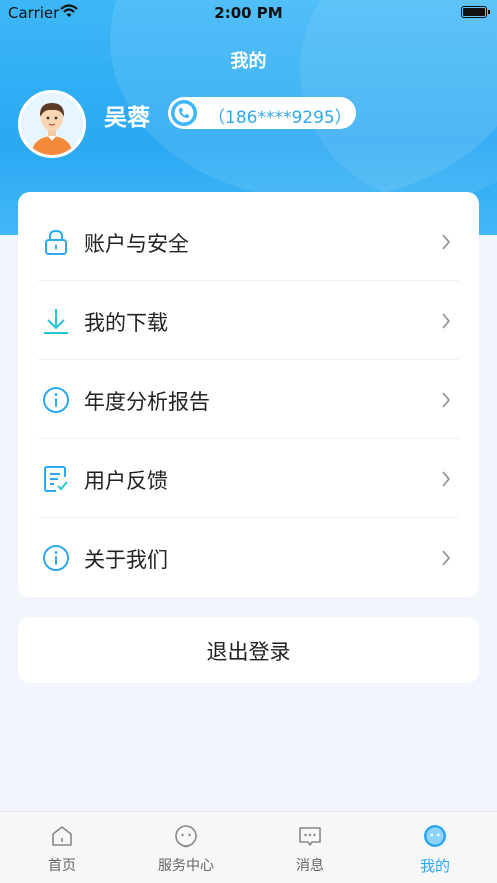 This screenshot has width=497, height=883. Describe the element at coordinates (248, 241) in the screenshot. I see `menu-item-account-security: 账户与安全` at that location.